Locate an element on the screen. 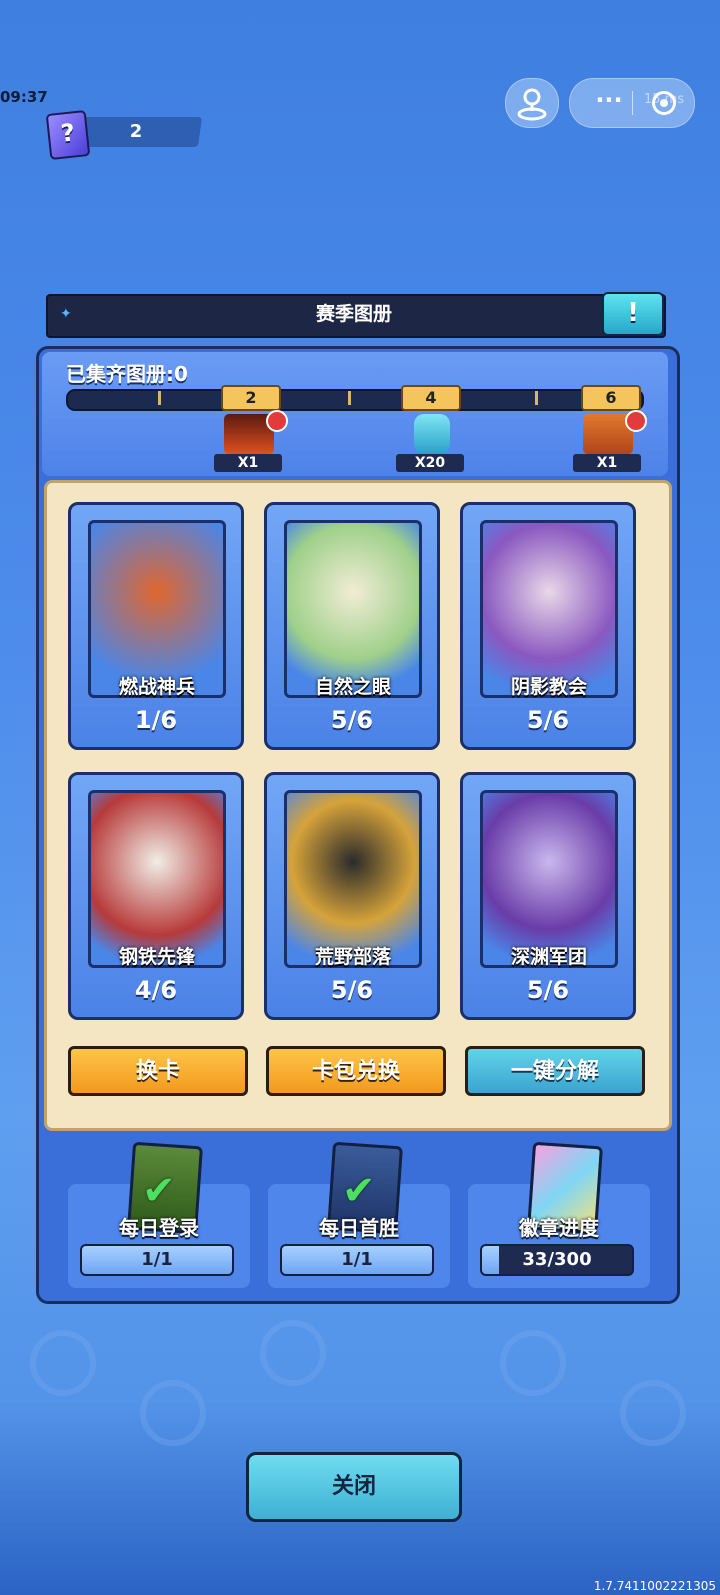 The image size is (720, 1595). milestone-6: 6 is located at coordinates (611, 398).